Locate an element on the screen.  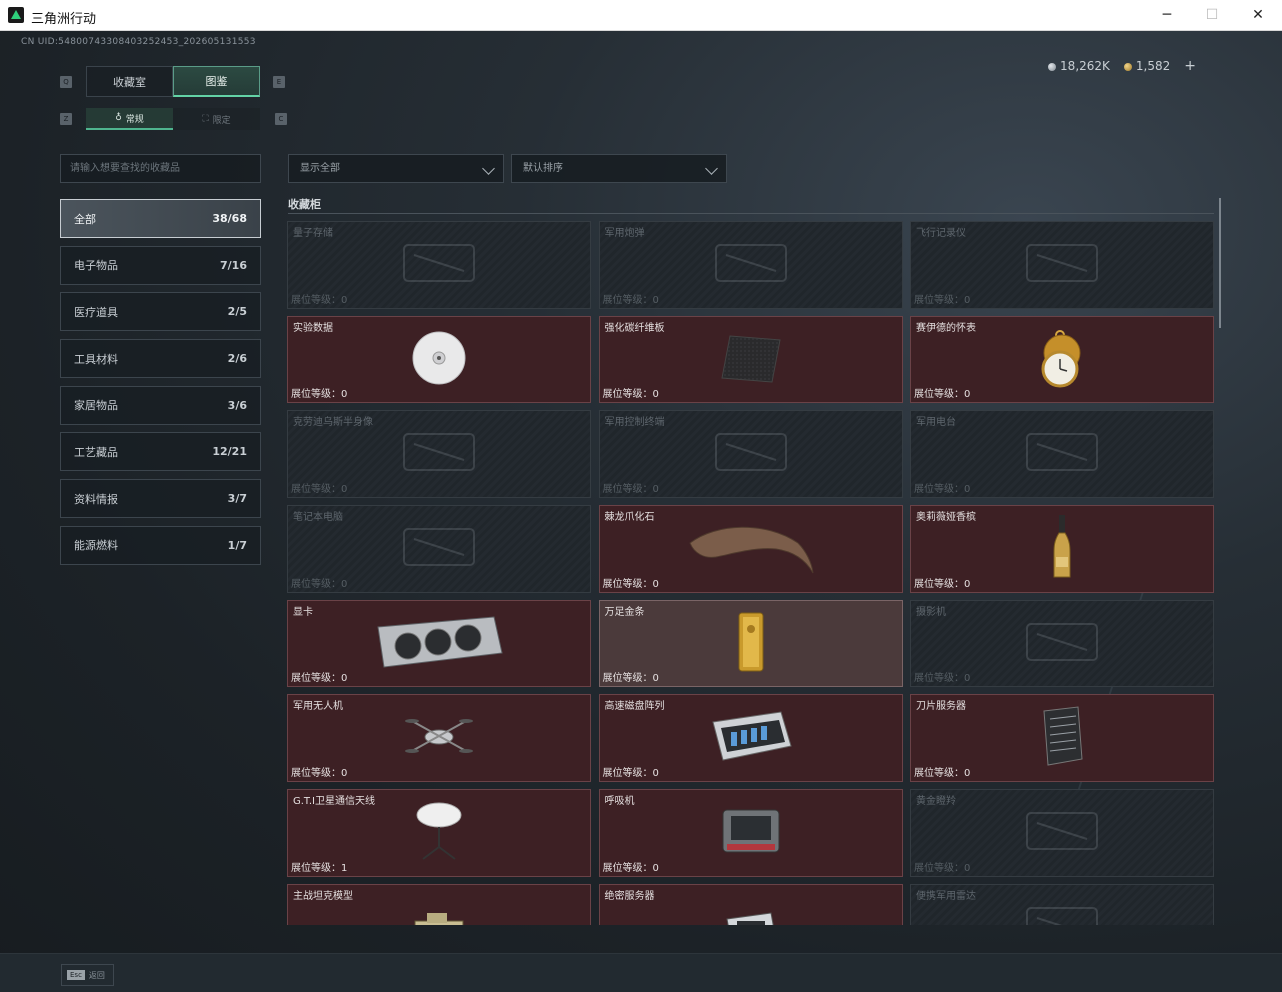
gold-bar-icon is located at coordinates (751, 644).